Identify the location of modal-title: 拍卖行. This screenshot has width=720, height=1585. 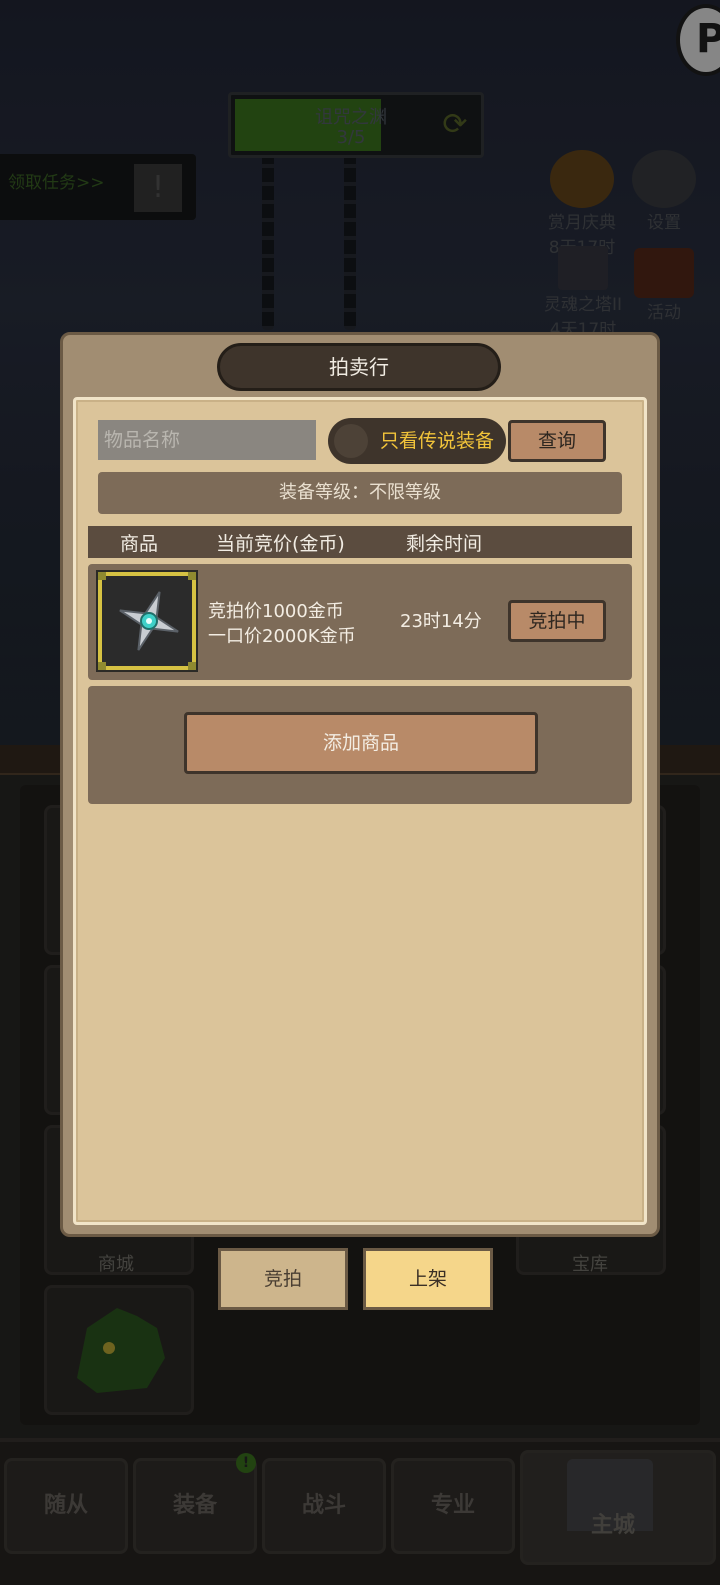
(359, 367).